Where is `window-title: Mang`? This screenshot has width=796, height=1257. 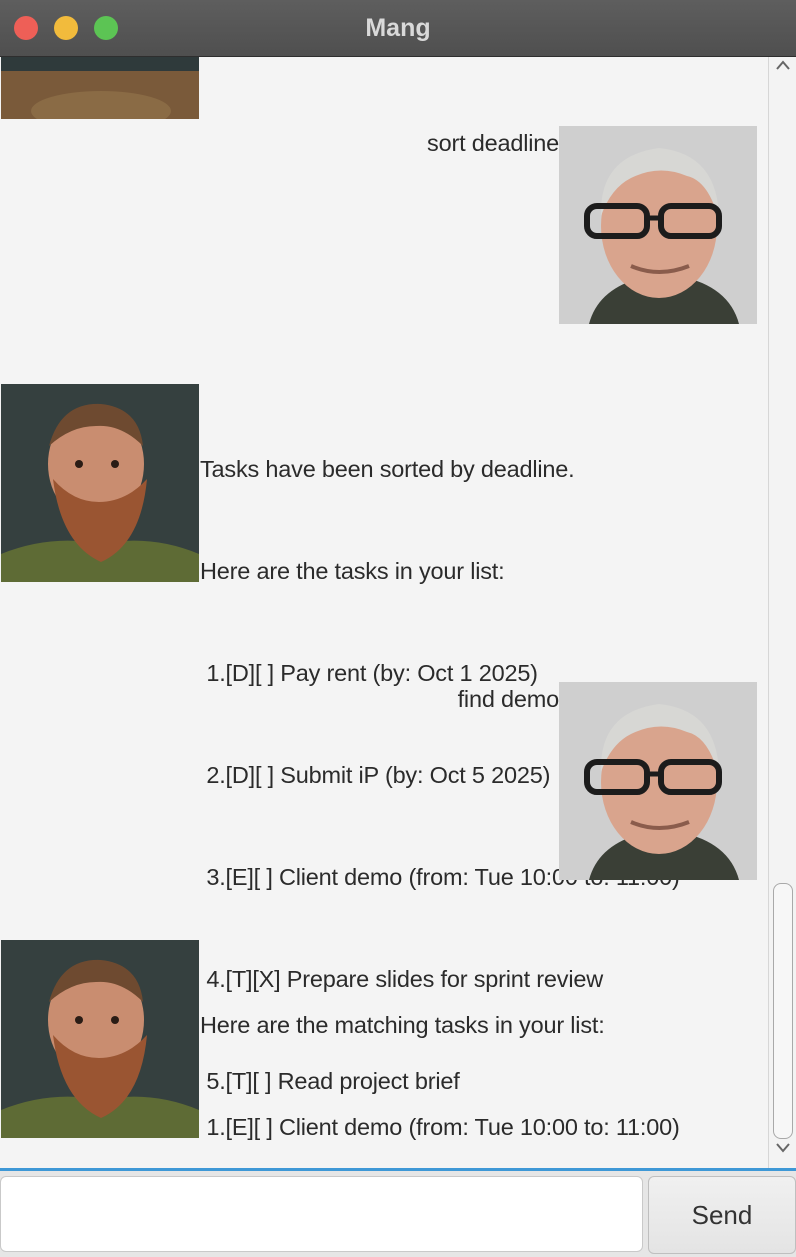
window-title: Mang is located at coordinates (398, 28).